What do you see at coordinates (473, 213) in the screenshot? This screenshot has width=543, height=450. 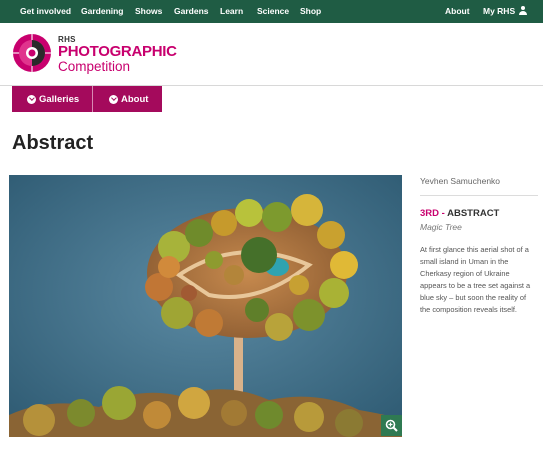 I see `award-category: ABSTRACT` at bounding box center [473, 213].